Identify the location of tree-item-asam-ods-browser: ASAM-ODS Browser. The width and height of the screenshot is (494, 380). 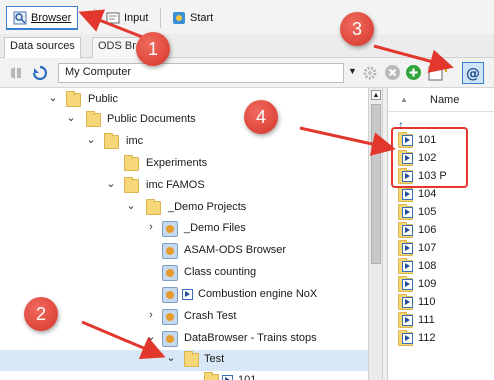
(184, 251).